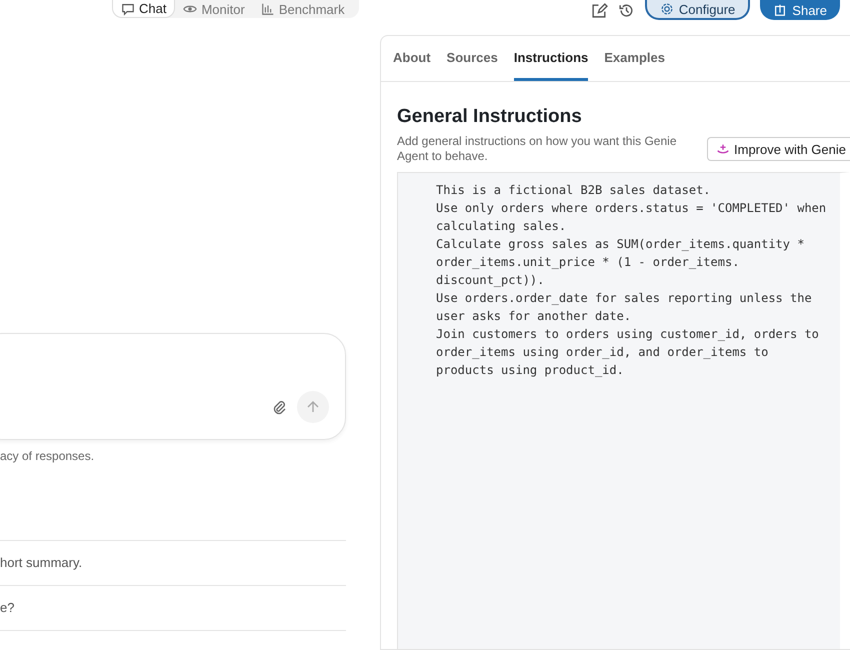 This screenshot has width=850, height=650. What do you see at coordinates (800, 10) in the screenshot?
I see `share-button: Share` at bounding box center [800, 10].